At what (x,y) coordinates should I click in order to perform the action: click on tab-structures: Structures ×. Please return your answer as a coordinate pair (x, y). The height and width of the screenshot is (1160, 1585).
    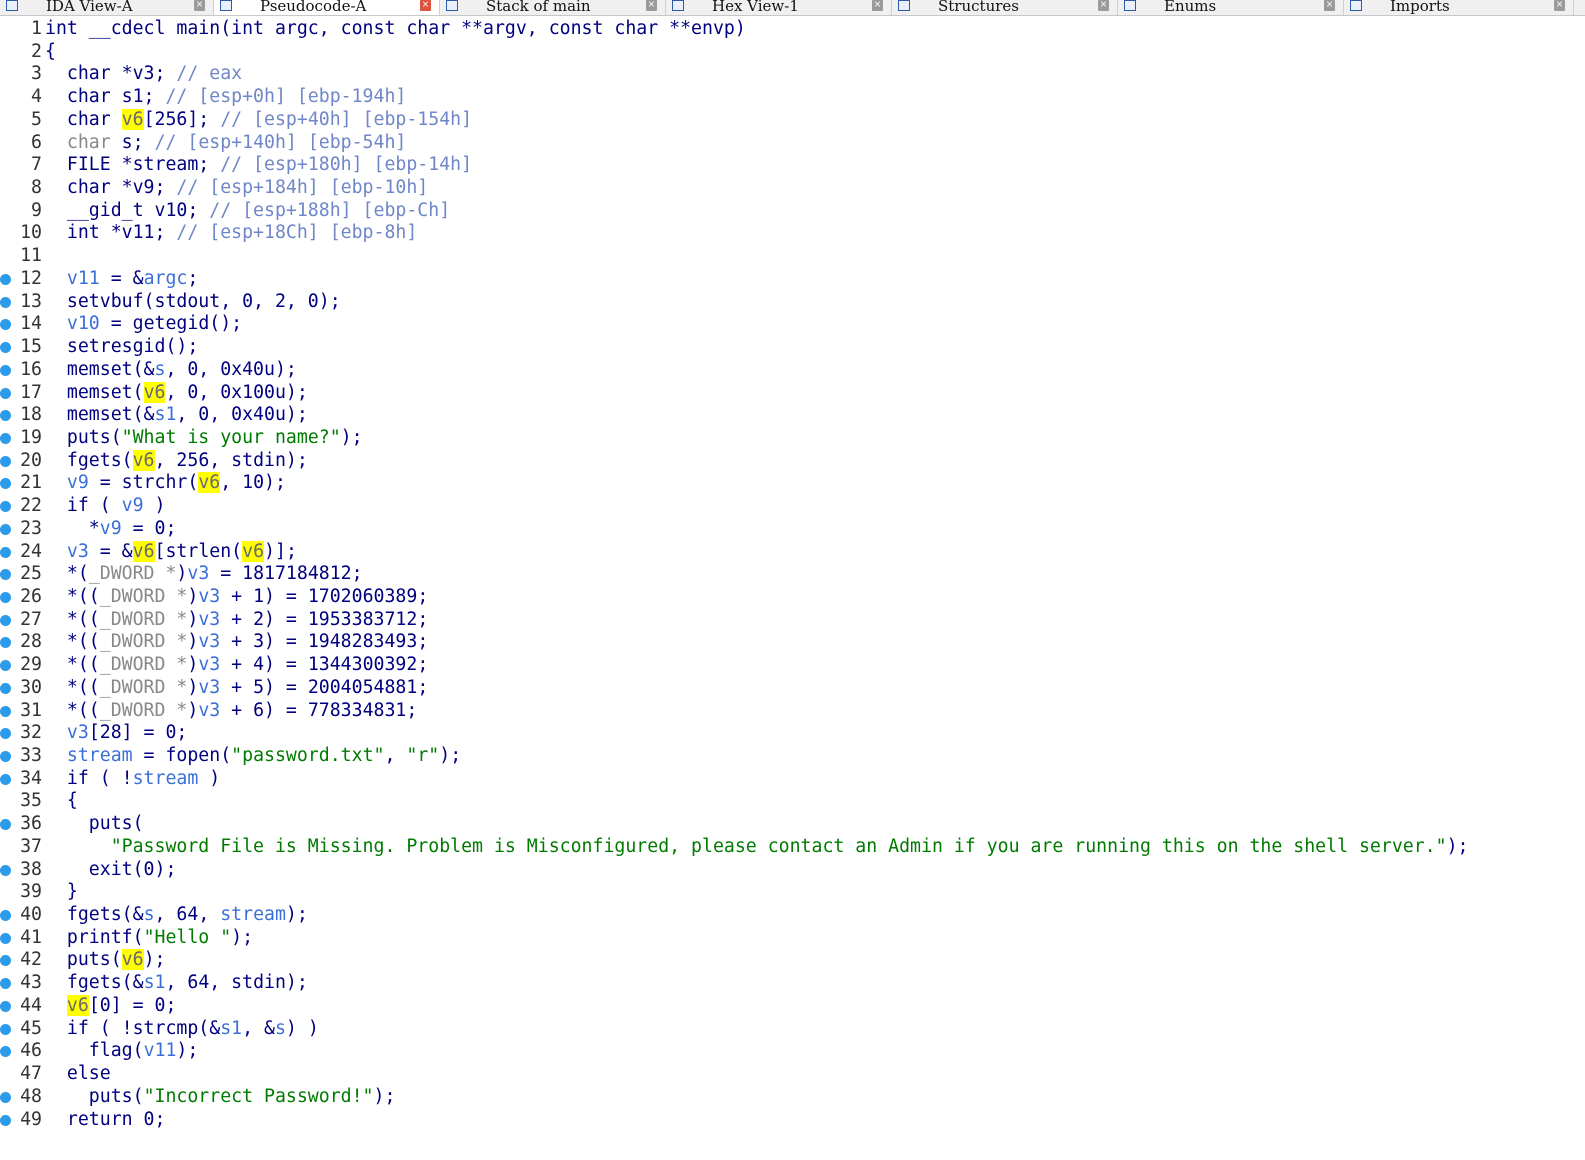
    Looking at the image, I should click on (1005, 7).